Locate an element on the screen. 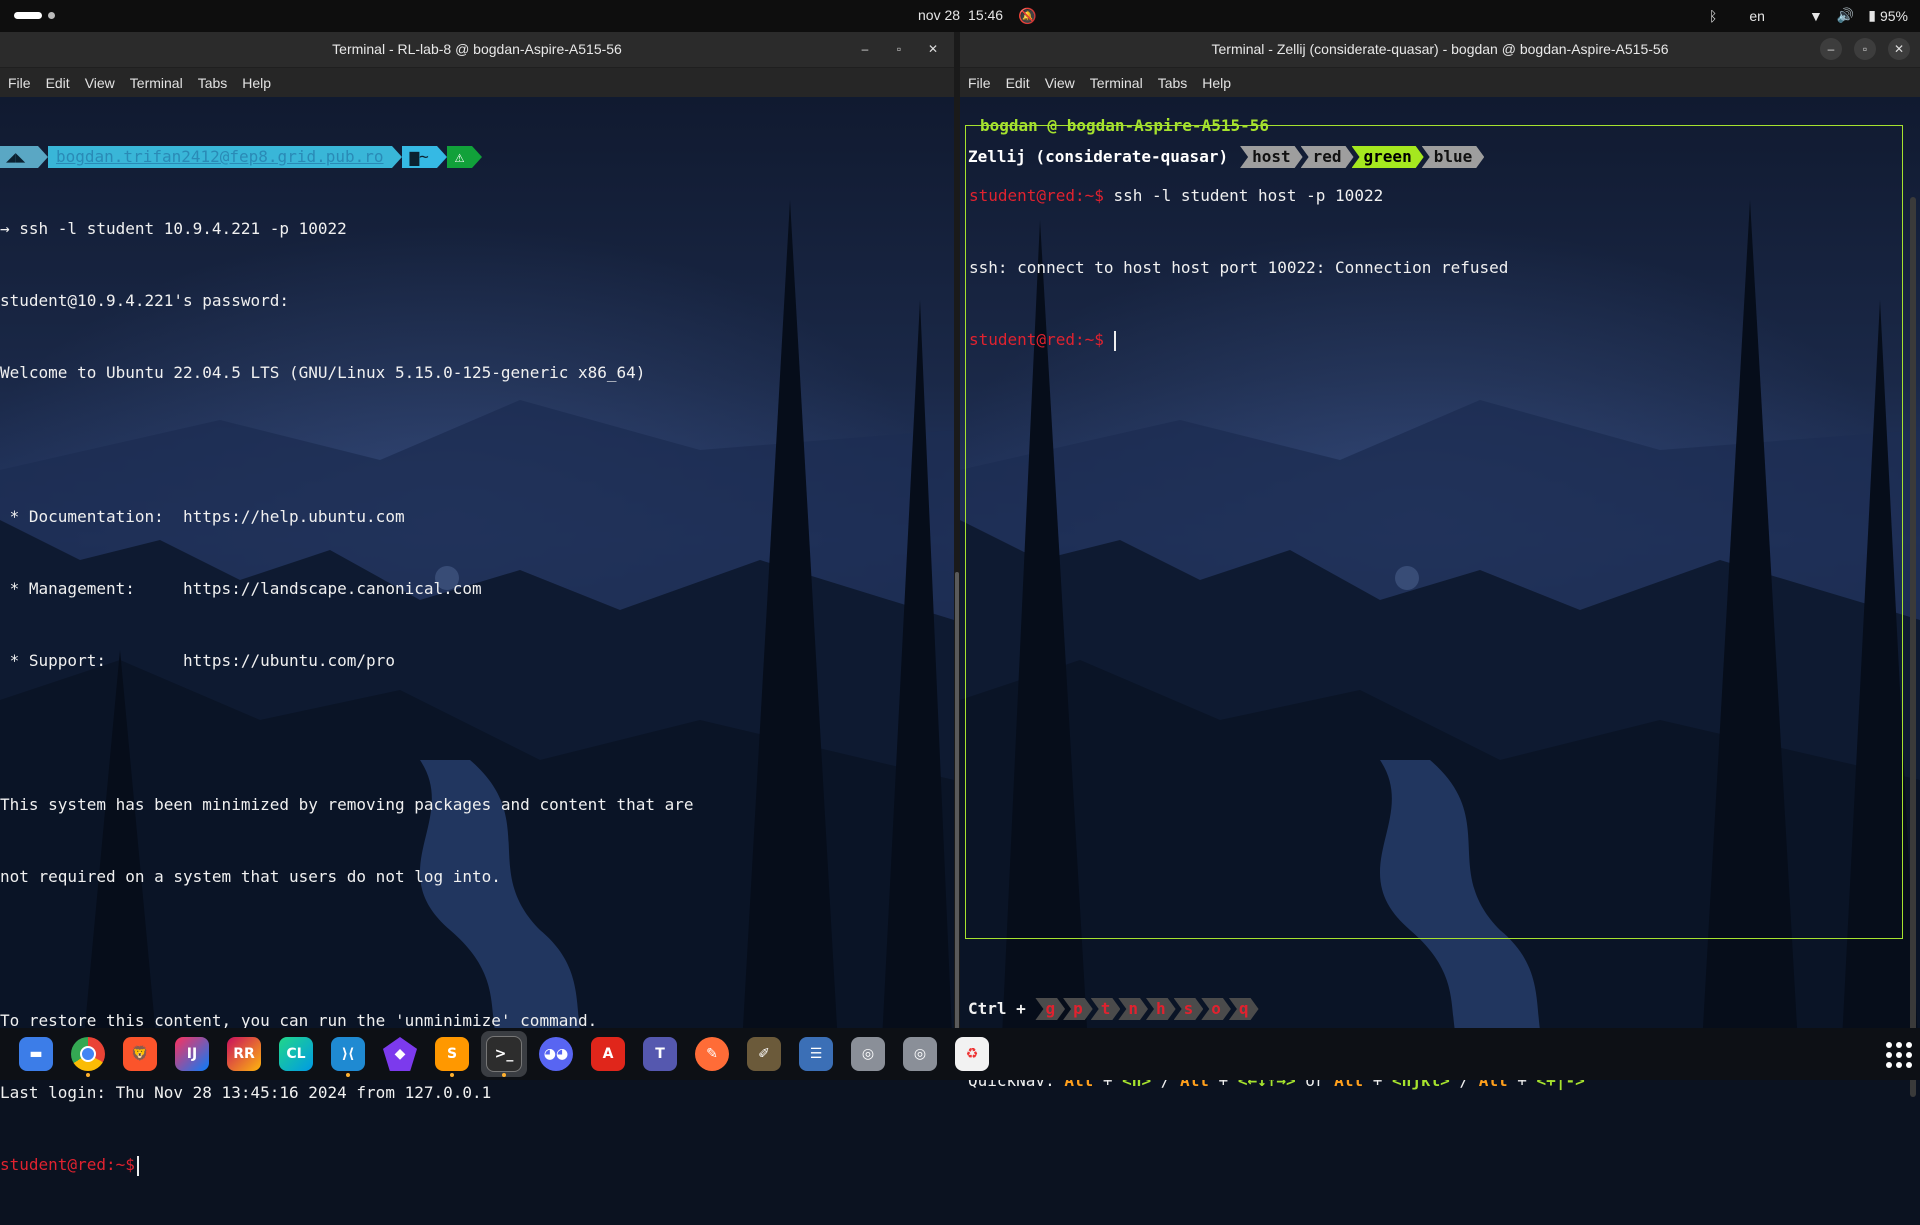 This screenshot has height=1225, width=1920. dock-app-trash: ♻ is located at coordinates (972, 1054).